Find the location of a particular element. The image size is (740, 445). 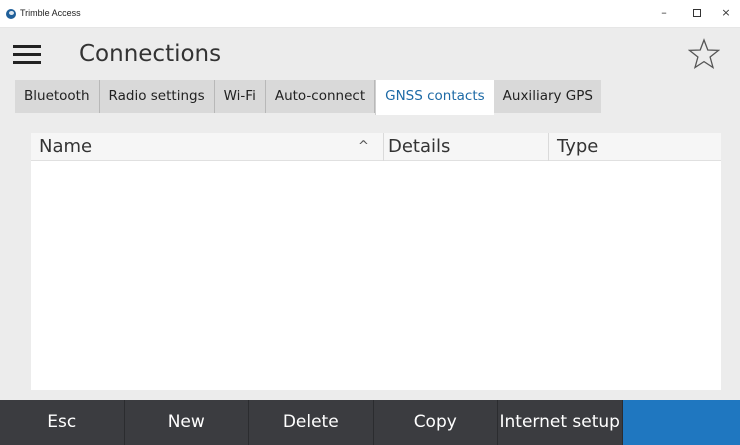

copy-button: Copy is located at coordinates (436, 422).